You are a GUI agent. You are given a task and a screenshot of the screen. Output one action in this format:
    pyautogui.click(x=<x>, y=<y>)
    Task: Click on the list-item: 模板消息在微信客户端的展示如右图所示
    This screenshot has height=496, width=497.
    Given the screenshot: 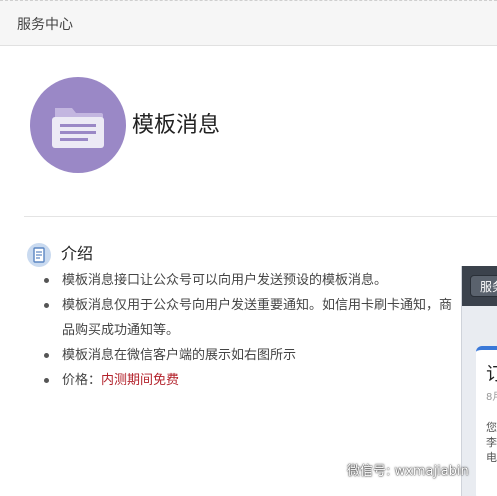 What is the action you would take?
    pyautogui.click(x=249, y=355)
    